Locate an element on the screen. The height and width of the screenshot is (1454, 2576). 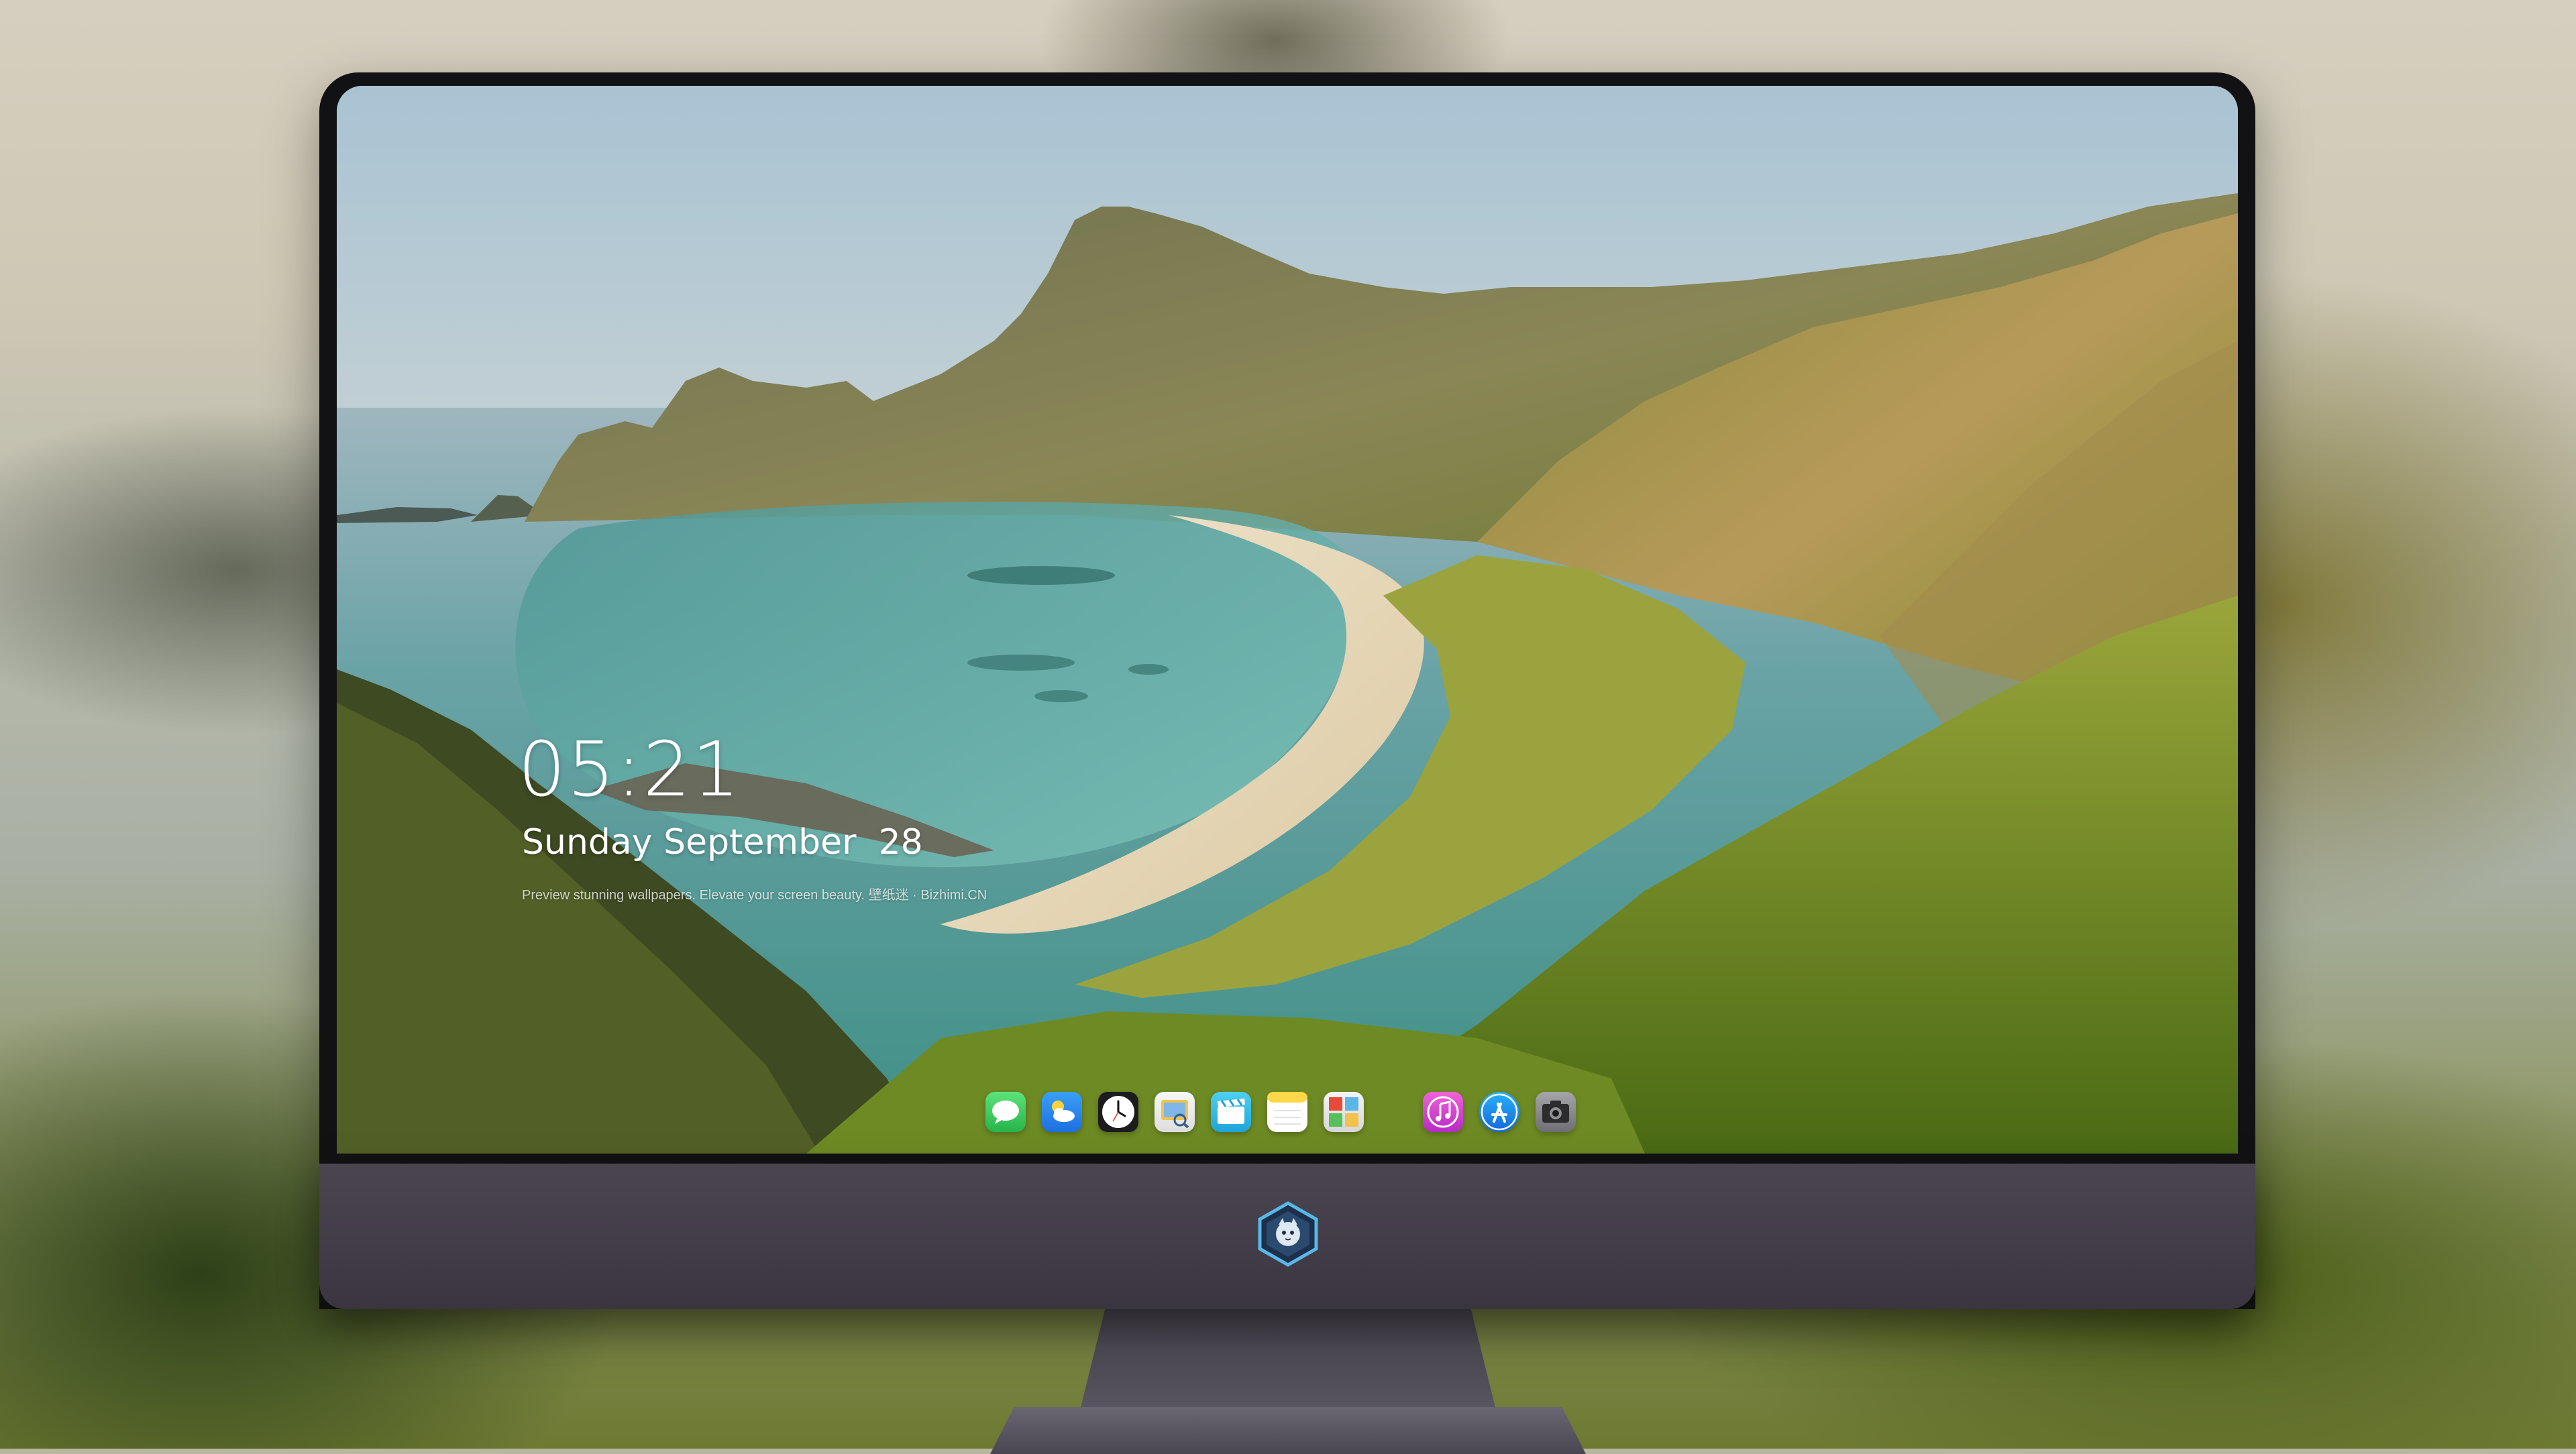
brand-logo-icon is located at coordinates (1288, 1234).